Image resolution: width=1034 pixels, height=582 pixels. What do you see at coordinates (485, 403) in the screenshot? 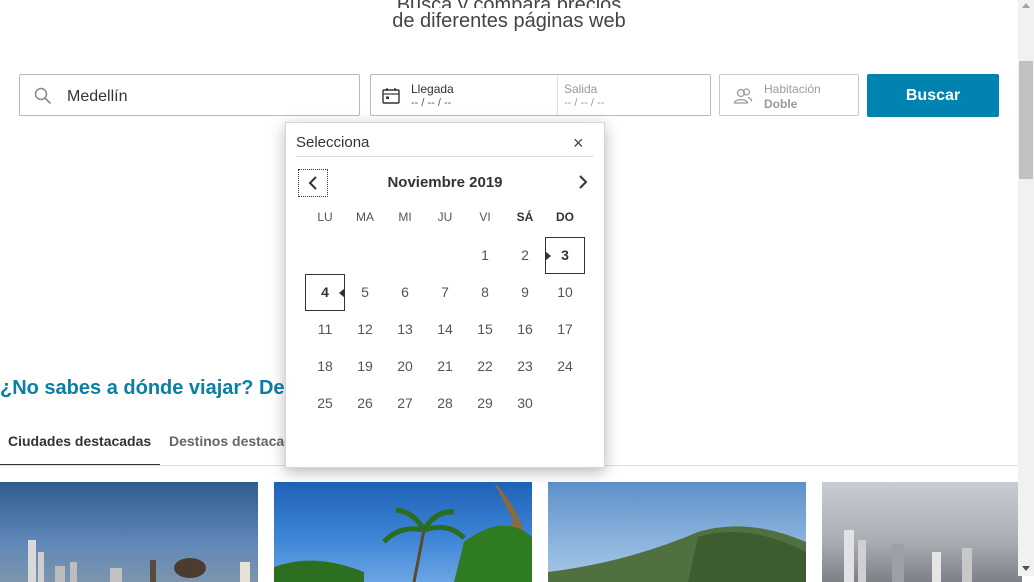
I see `calendar-day: 29` at bounding box center [485, 403].